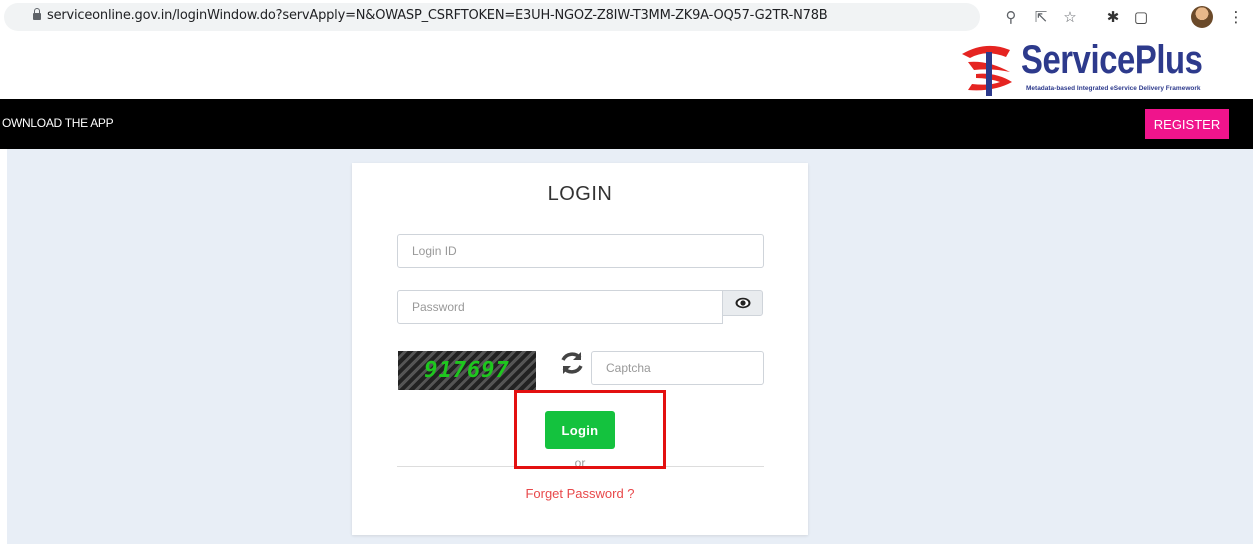  Describe the element at coordinates (1041, 17) in the screenshot. I see `share-icon: ⇱` at that location.